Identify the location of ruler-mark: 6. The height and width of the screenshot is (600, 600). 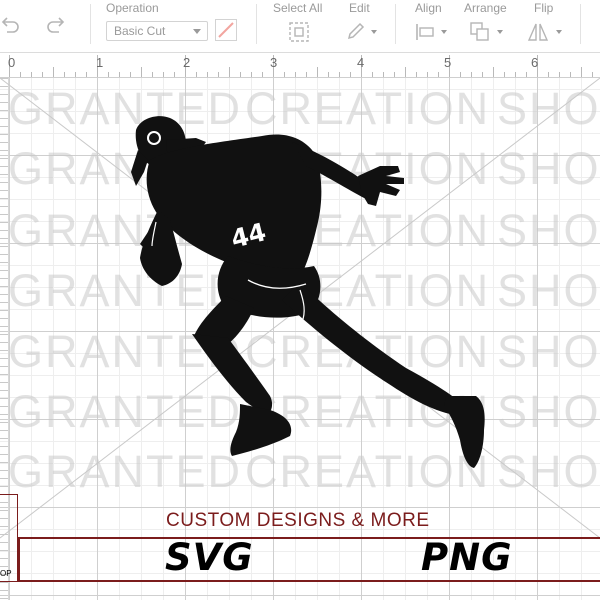
(535, 62).